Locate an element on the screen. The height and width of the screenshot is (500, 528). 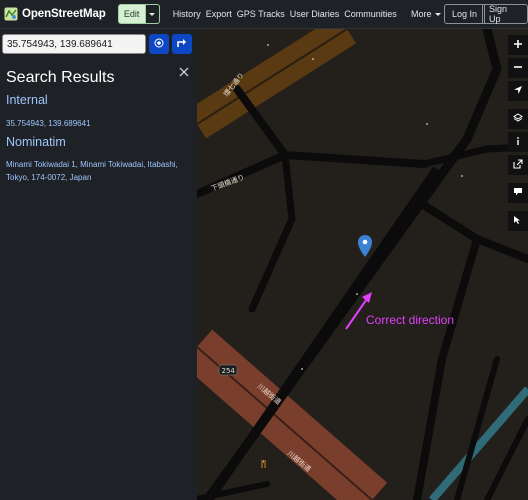
info-icon is located at coordinates (518, 142).